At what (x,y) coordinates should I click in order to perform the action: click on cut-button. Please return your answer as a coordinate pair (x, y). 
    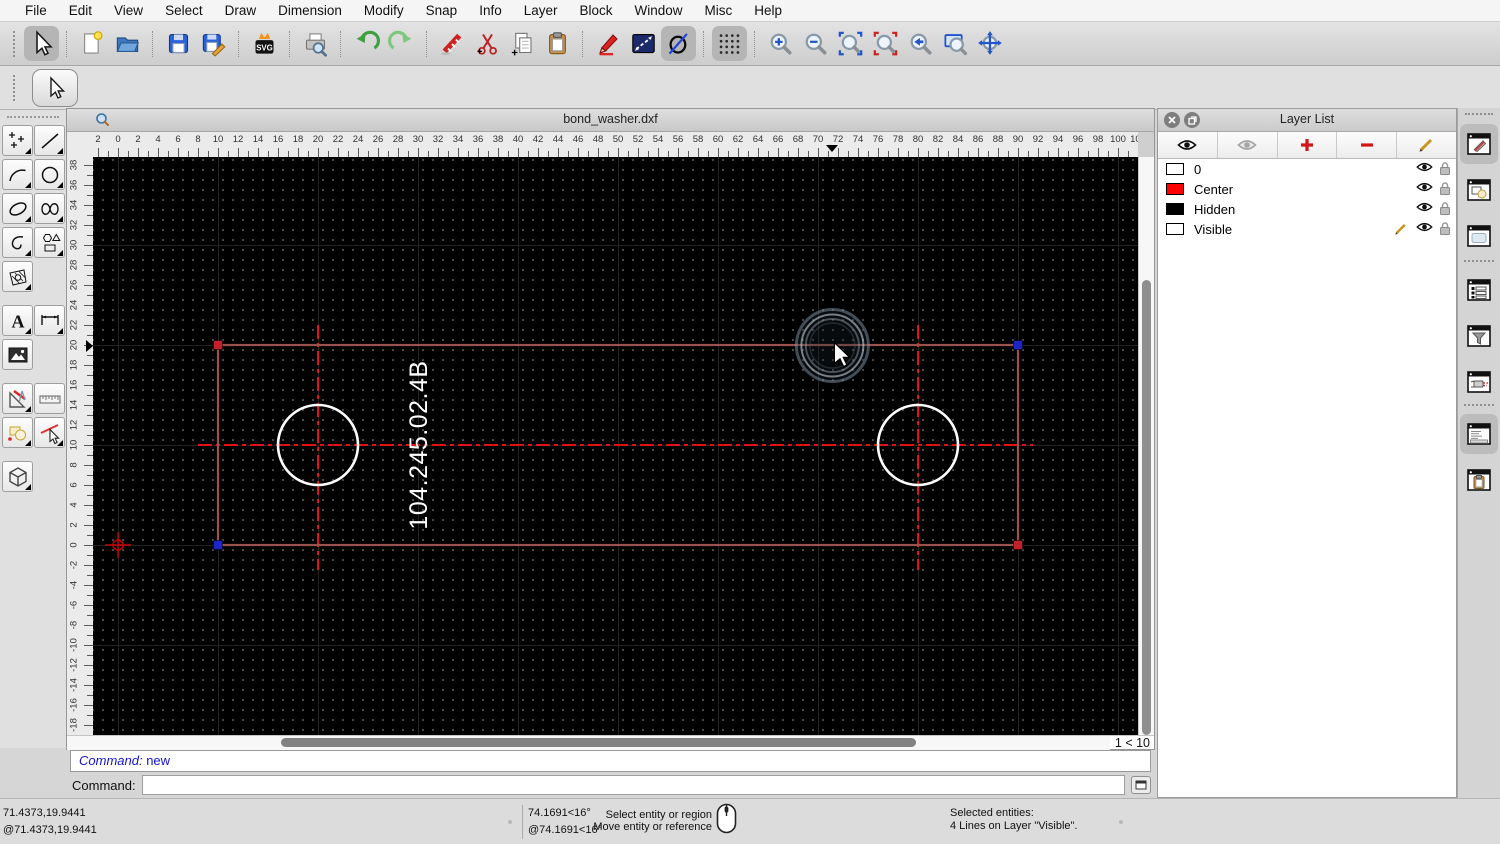
    Looking at the image, I should click on (487, 43).